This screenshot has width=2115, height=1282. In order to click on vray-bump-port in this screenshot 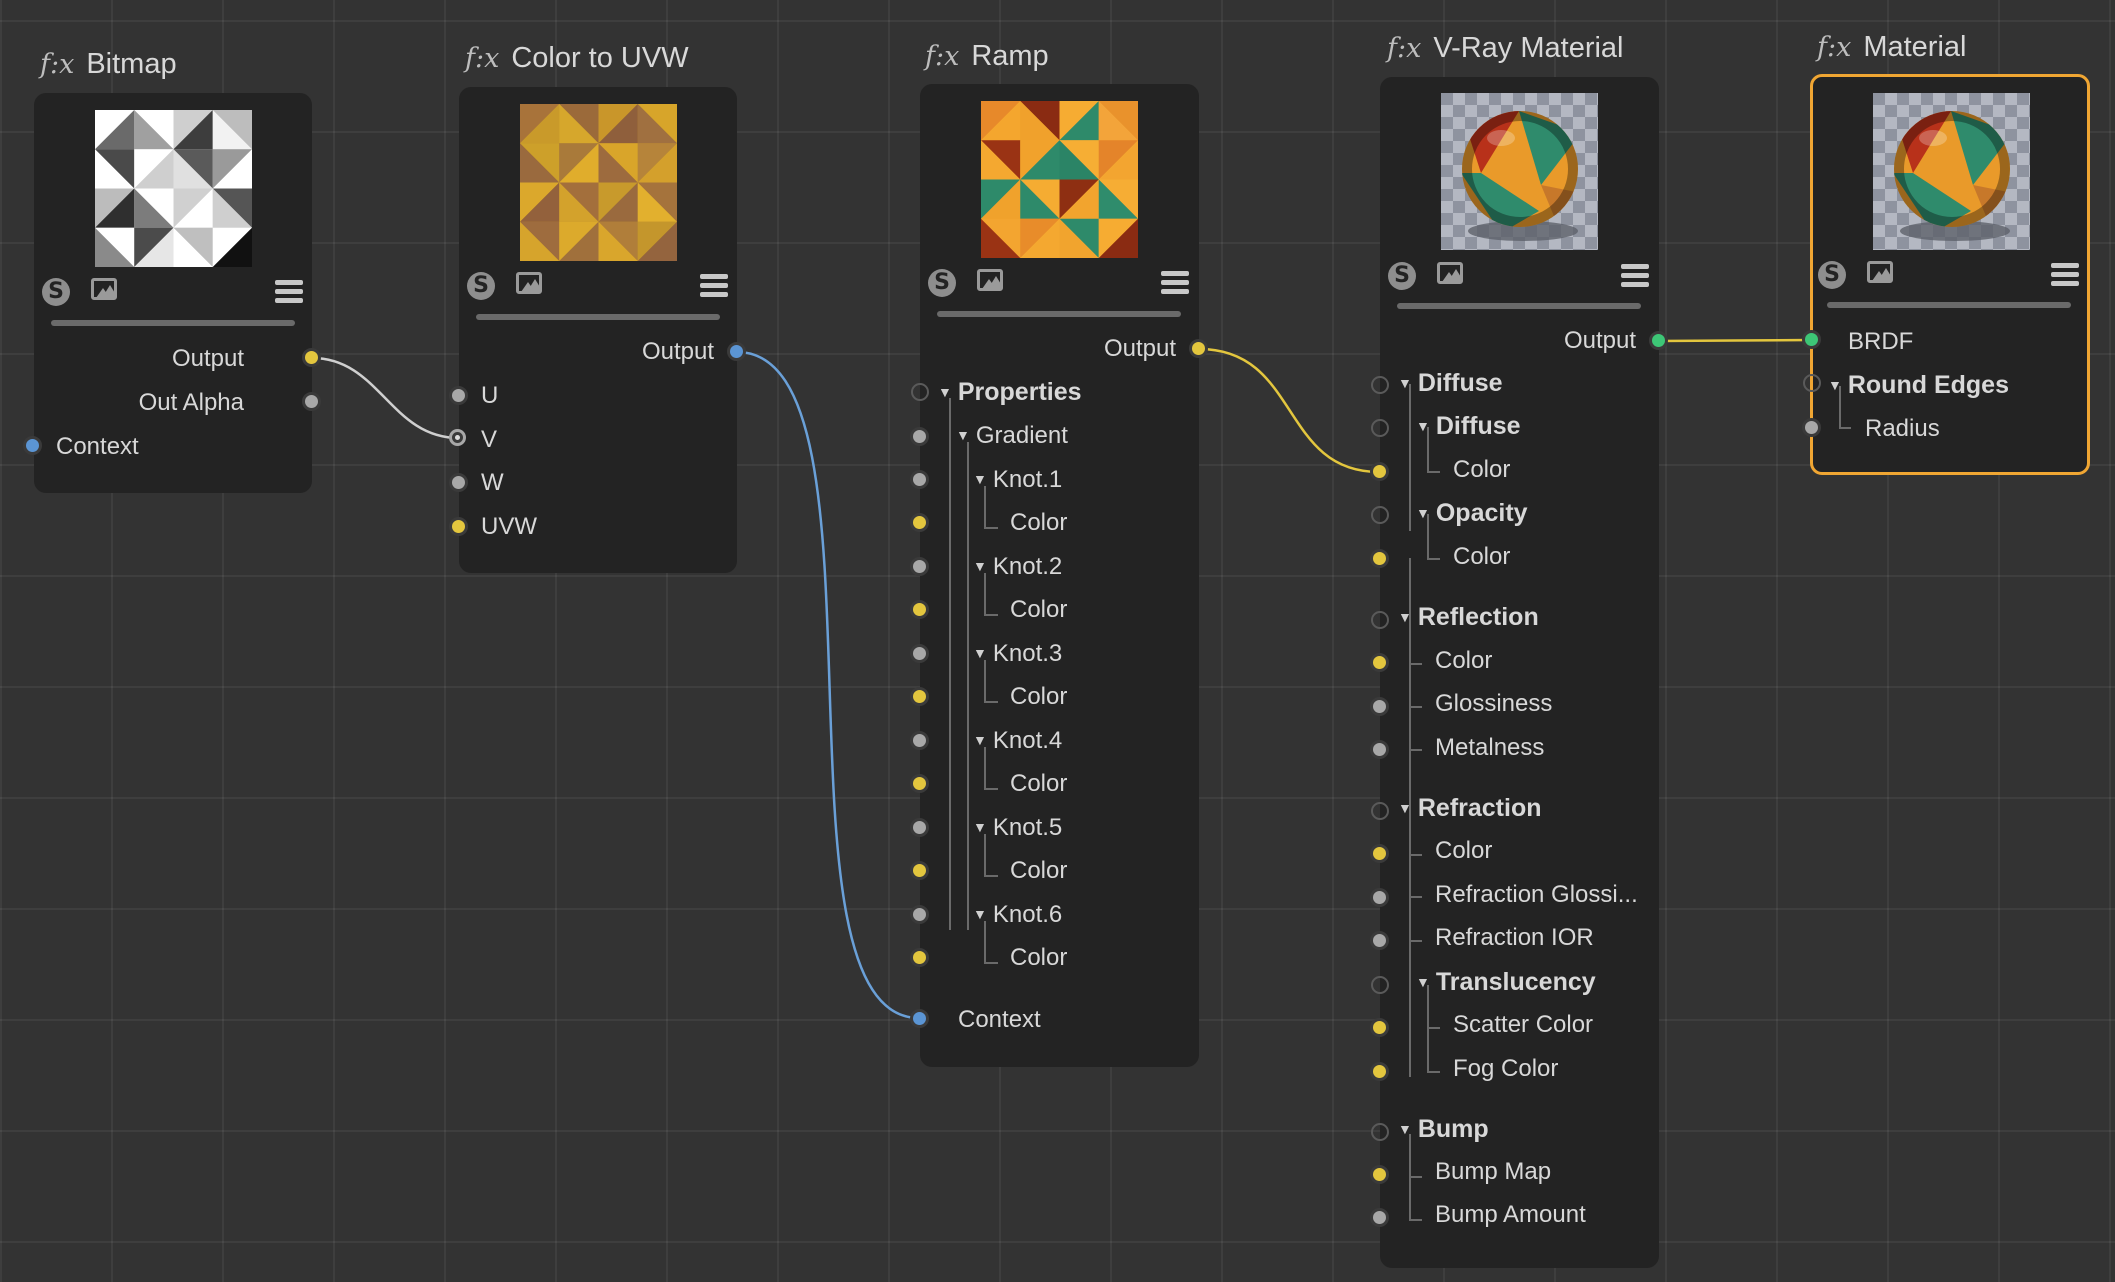, I will do `click(1380, 1132)`.